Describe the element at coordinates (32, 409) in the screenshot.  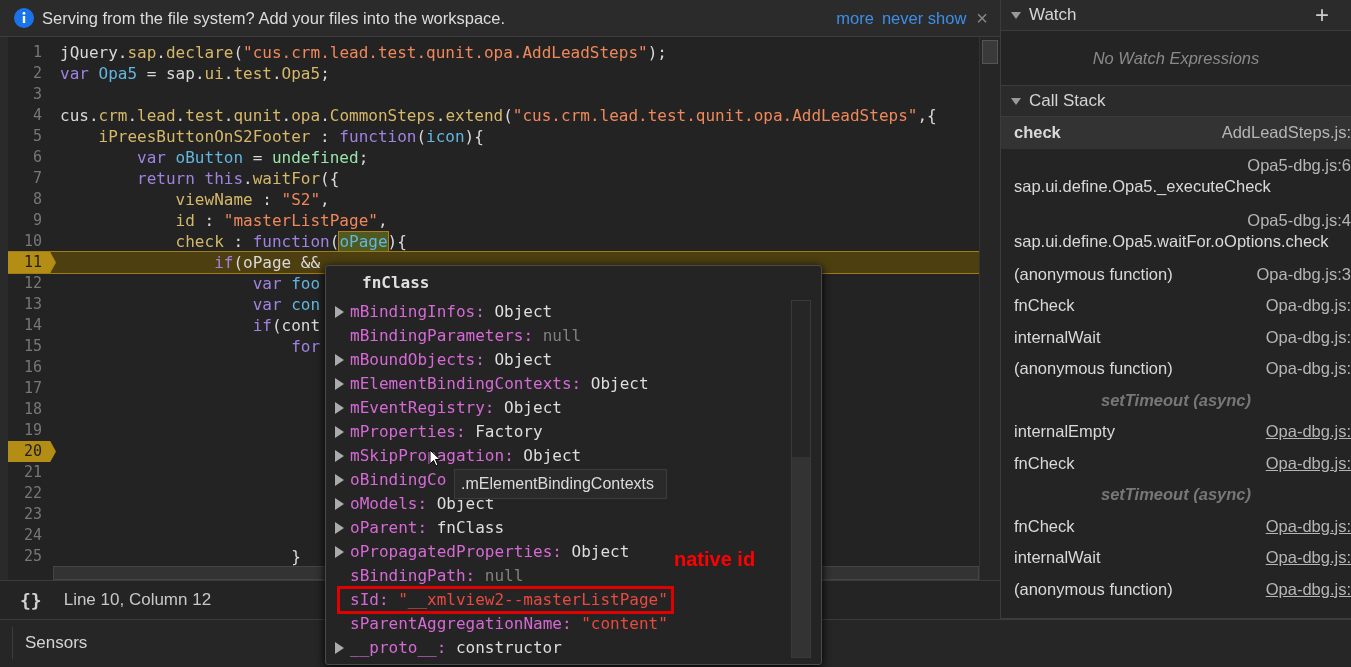
I see `line-number: 18` at that location.